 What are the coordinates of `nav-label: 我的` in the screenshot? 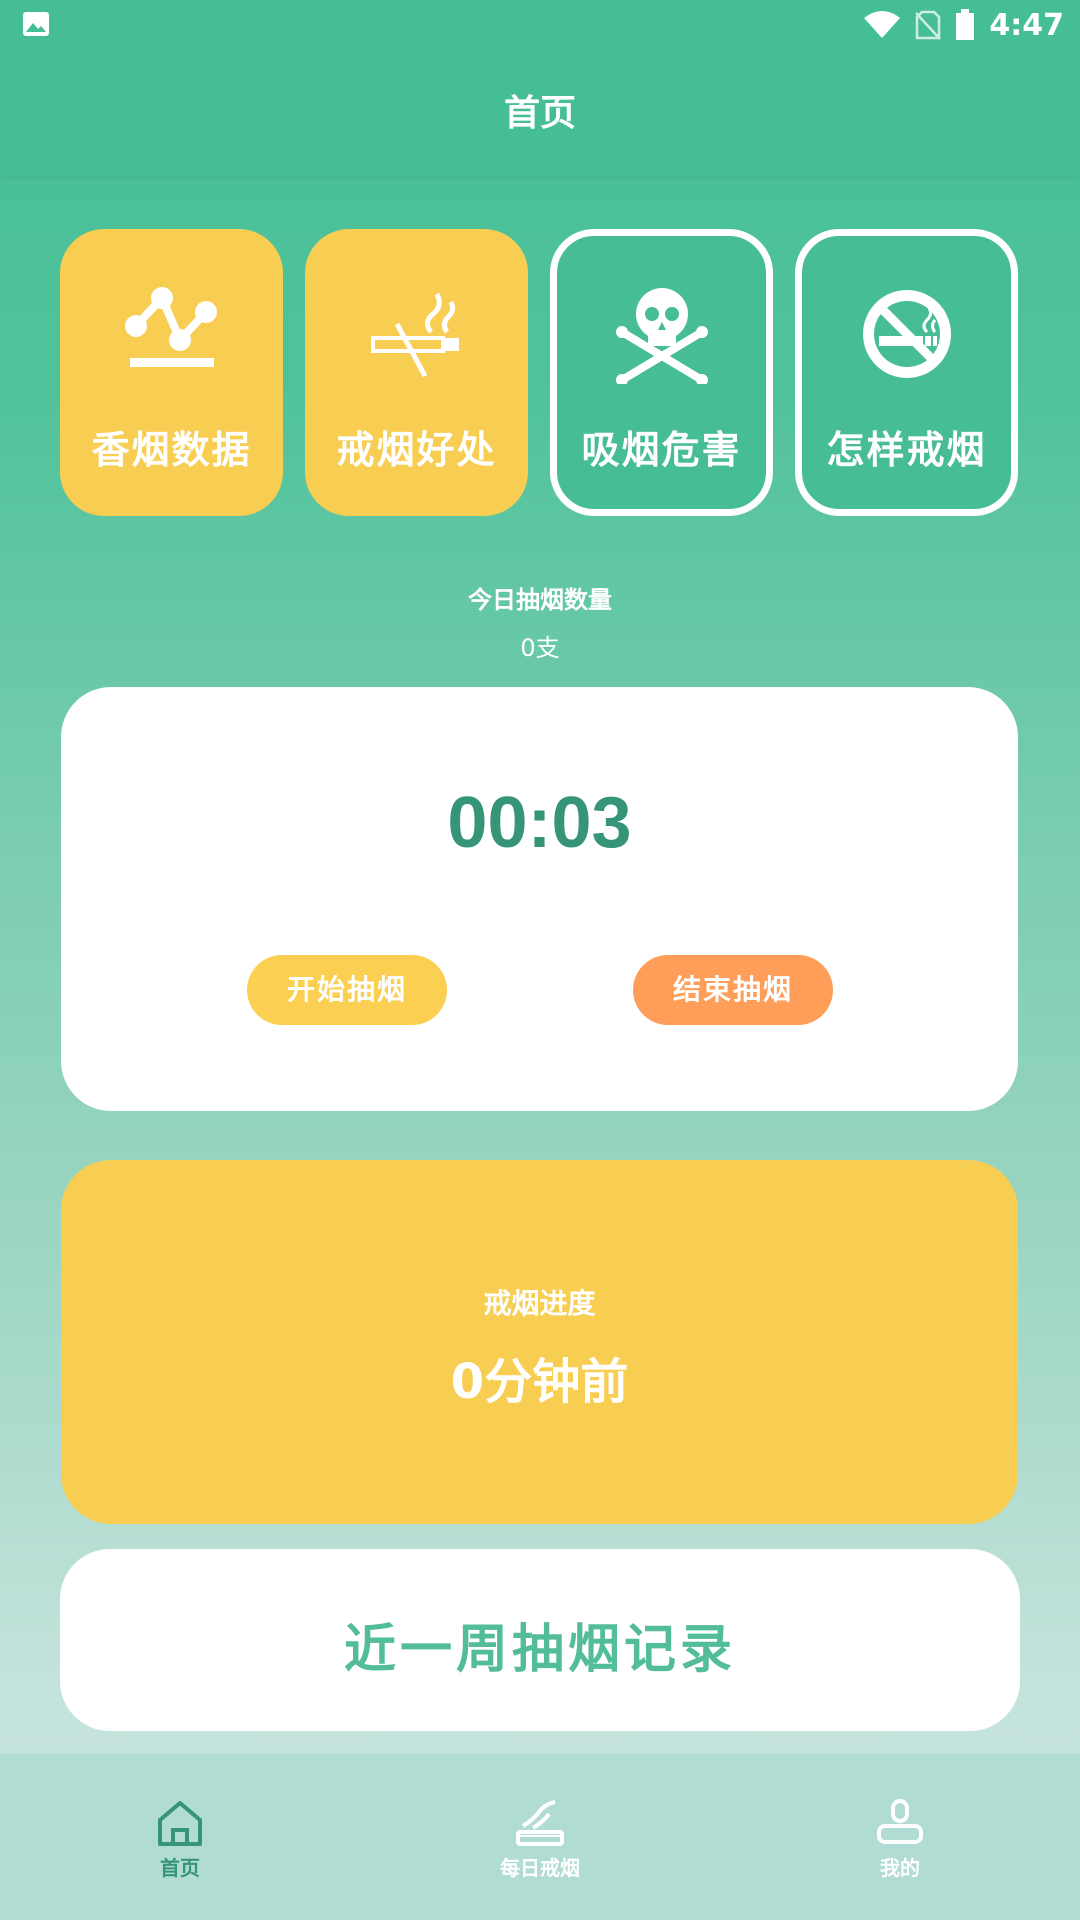 It's located at (900, 1868).